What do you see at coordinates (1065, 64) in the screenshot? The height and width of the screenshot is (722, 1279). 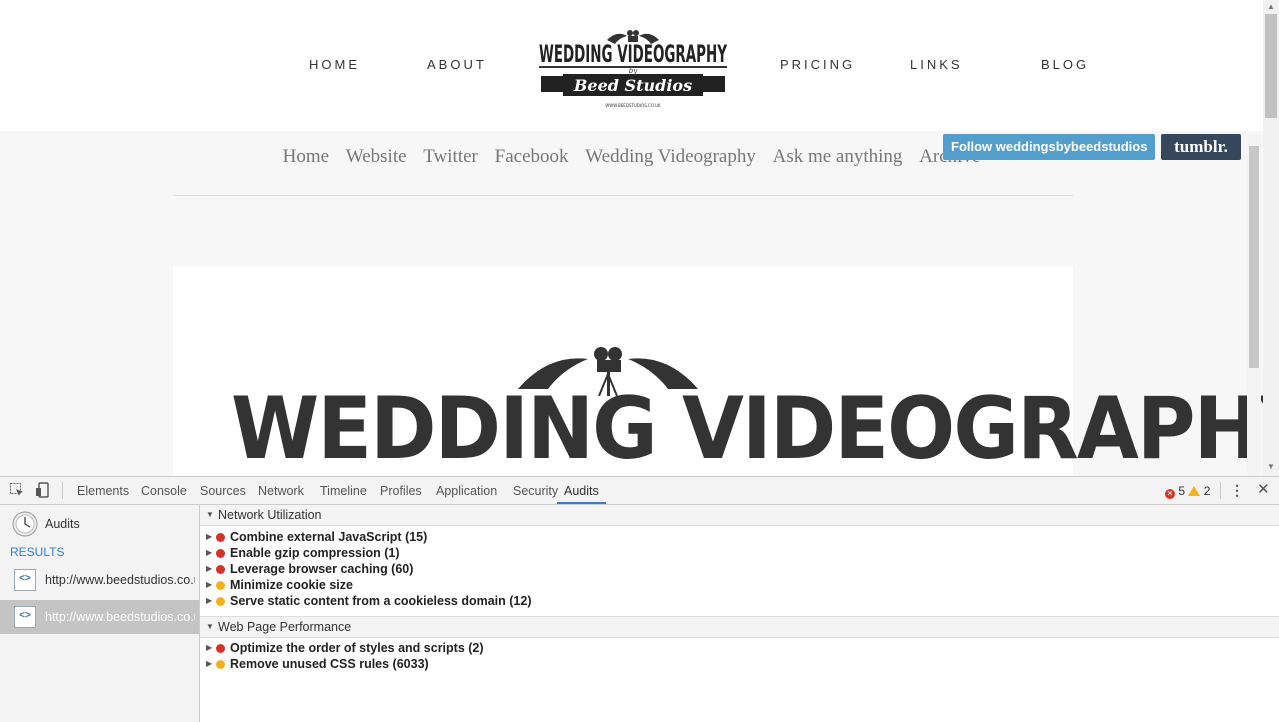 I see `nav-blog-link: BLOG` at bounding box center [1065, 64].